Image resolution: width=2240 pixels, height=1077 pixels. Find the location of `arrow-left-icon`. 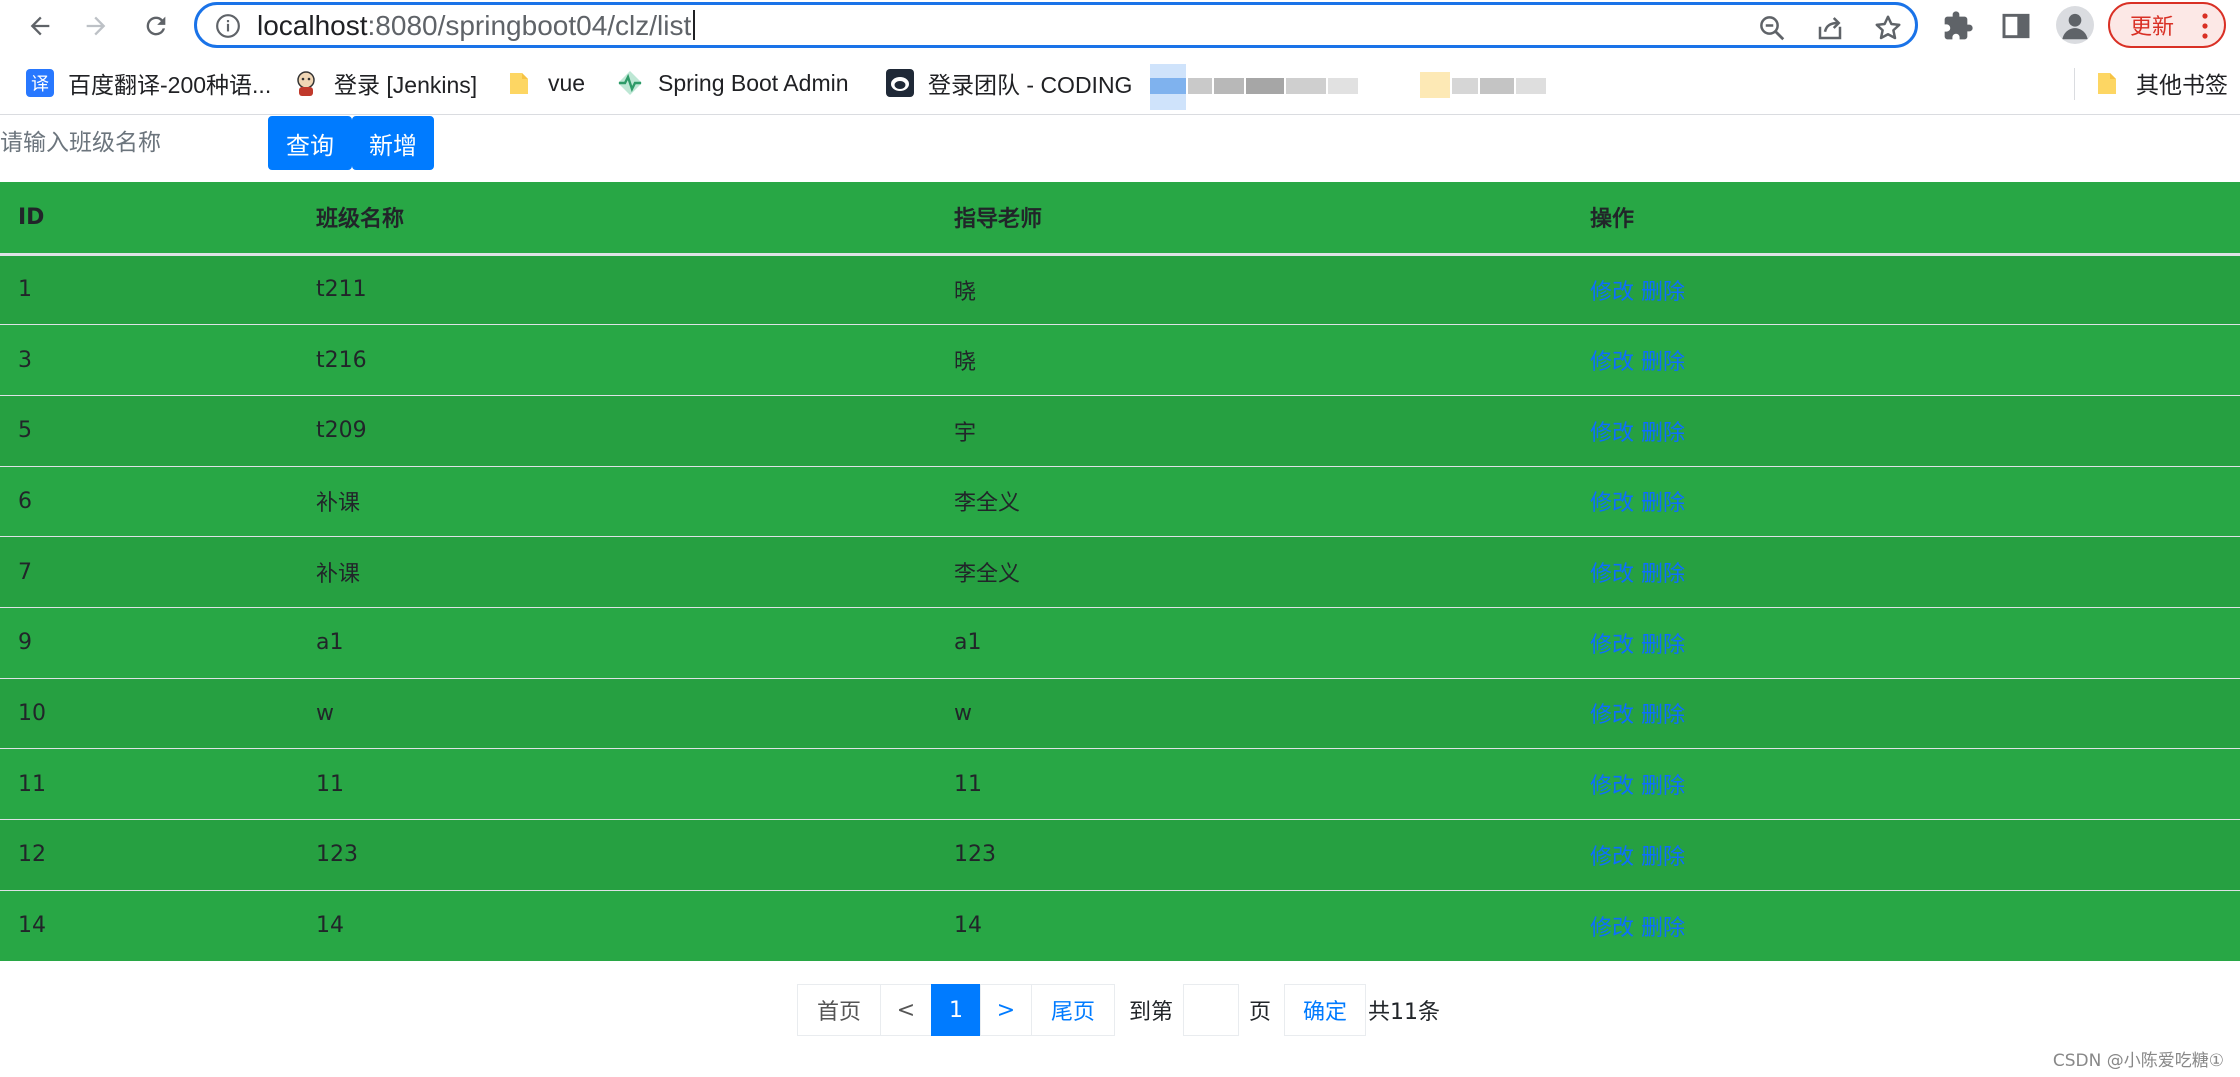

arrow-left-icon is located at coordinates (40, 26).